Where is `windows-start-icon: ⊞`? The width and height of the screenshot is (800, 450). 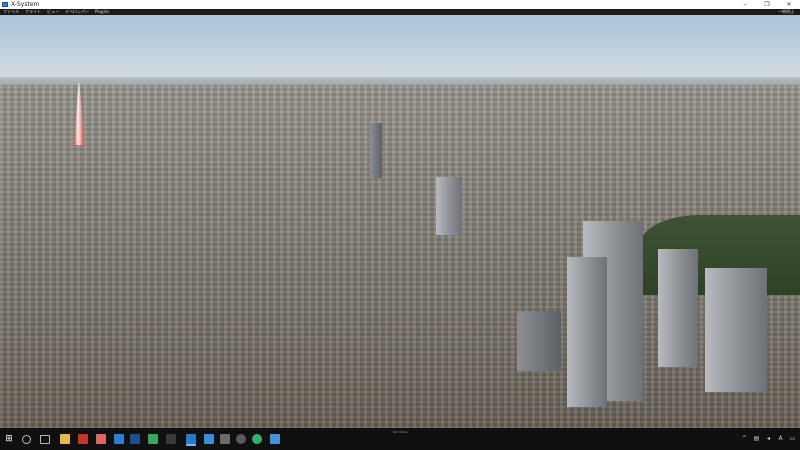 windows-start-icon: ⊞ is located at coordinates (9, 439).